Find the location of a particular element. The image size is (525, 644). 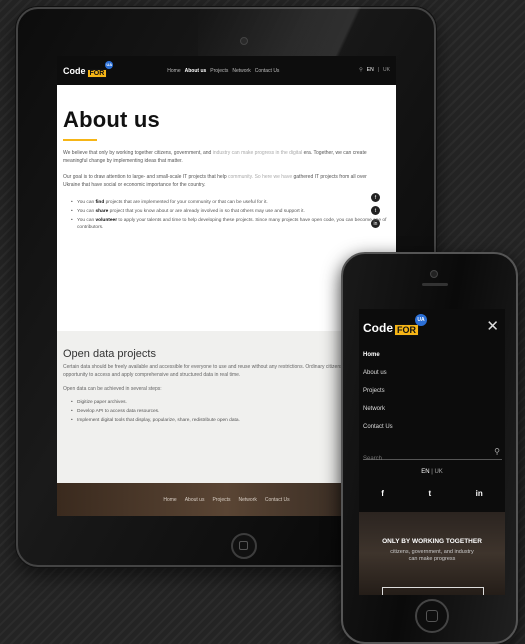

banner-line-2: can make progress is located at coordinates (432, 559).